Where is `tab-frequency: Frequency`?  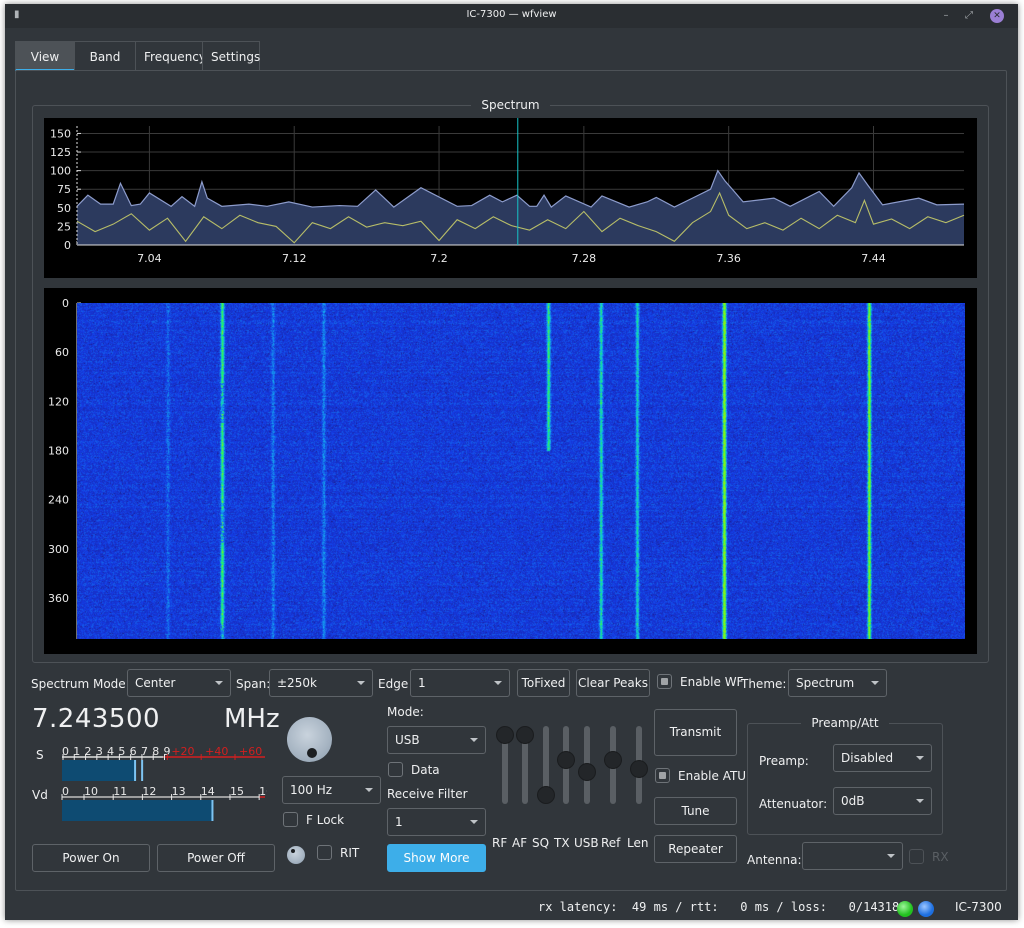 tab-frequency: Frequency is located at coordinates (170, 56).